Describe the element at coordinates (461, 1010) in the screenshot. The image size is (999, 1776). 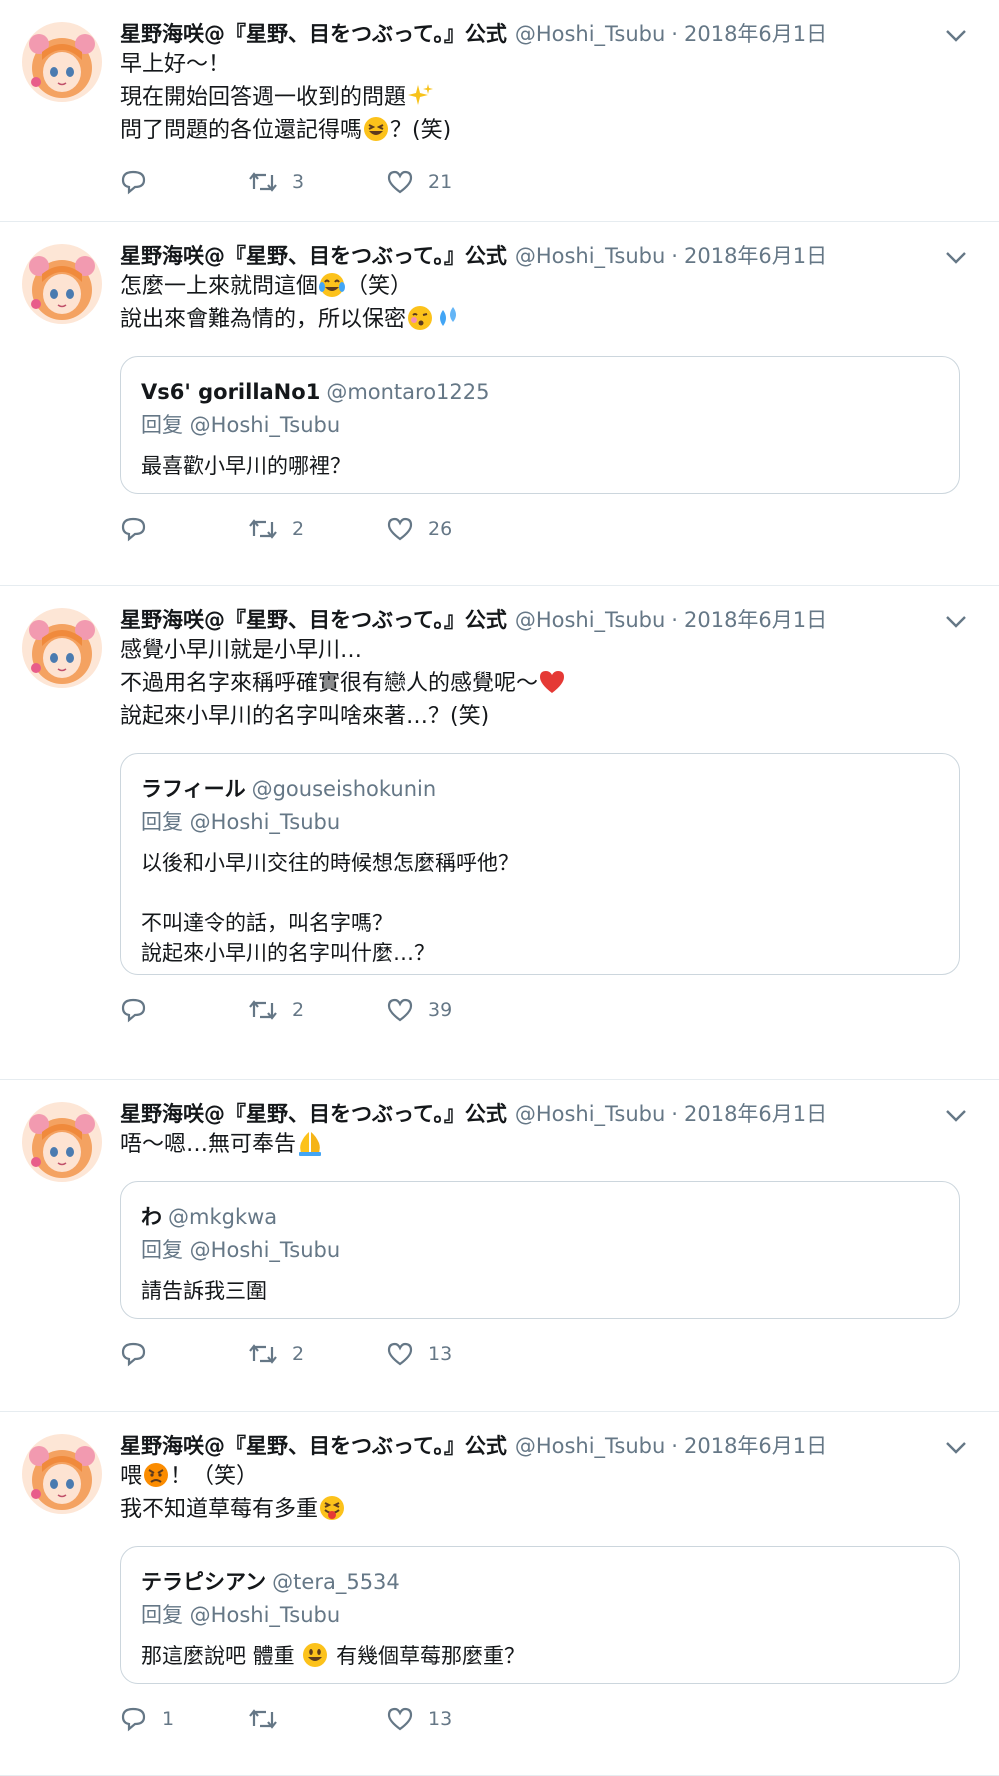
I see `like-button: 39` at that location.